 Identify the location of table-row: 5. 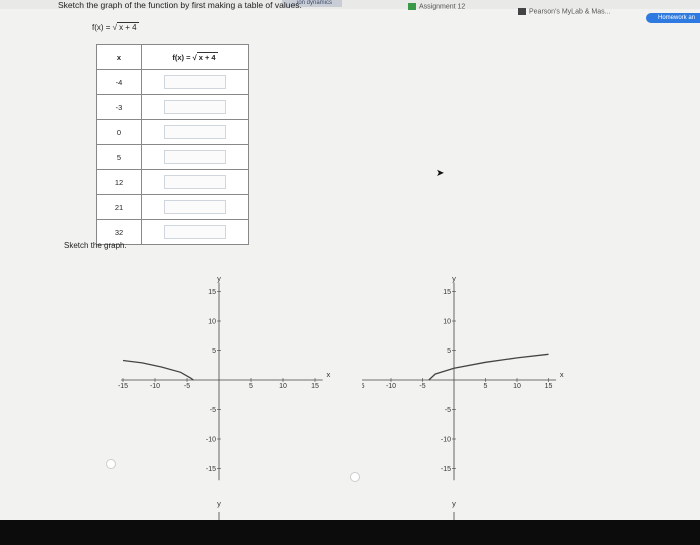
(172, 157).